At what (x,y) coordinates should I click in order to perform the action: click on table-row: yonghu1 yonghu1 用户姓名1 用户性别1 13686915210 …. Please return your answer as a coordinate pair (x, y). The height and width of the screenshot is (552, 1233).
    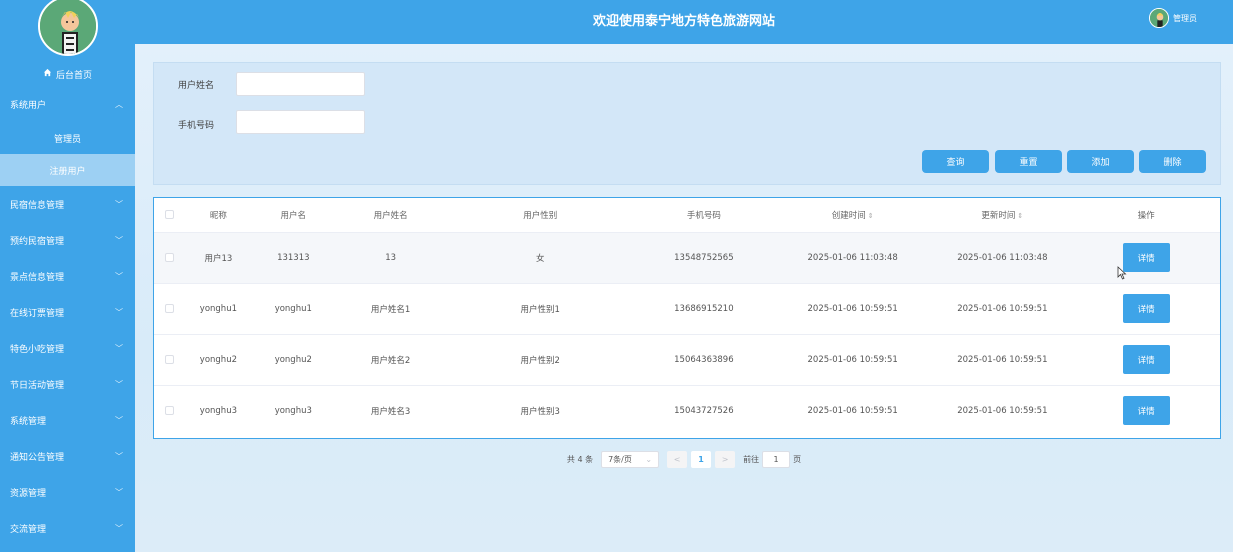
    Looking at the image, I should click on (687, 309).